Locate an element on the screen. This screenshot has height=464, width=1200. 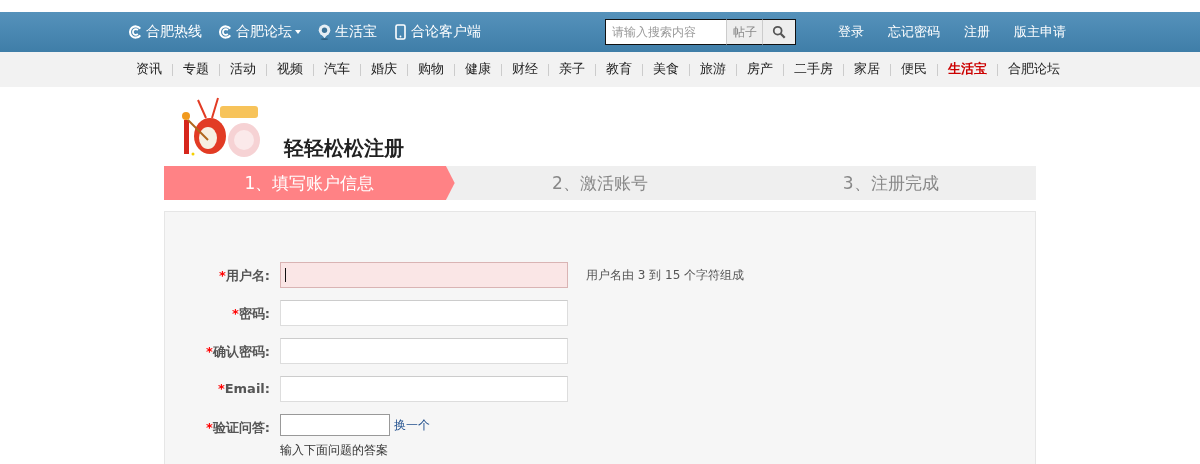
nav-link: 婚庆 is located at coordinates (384, 69).